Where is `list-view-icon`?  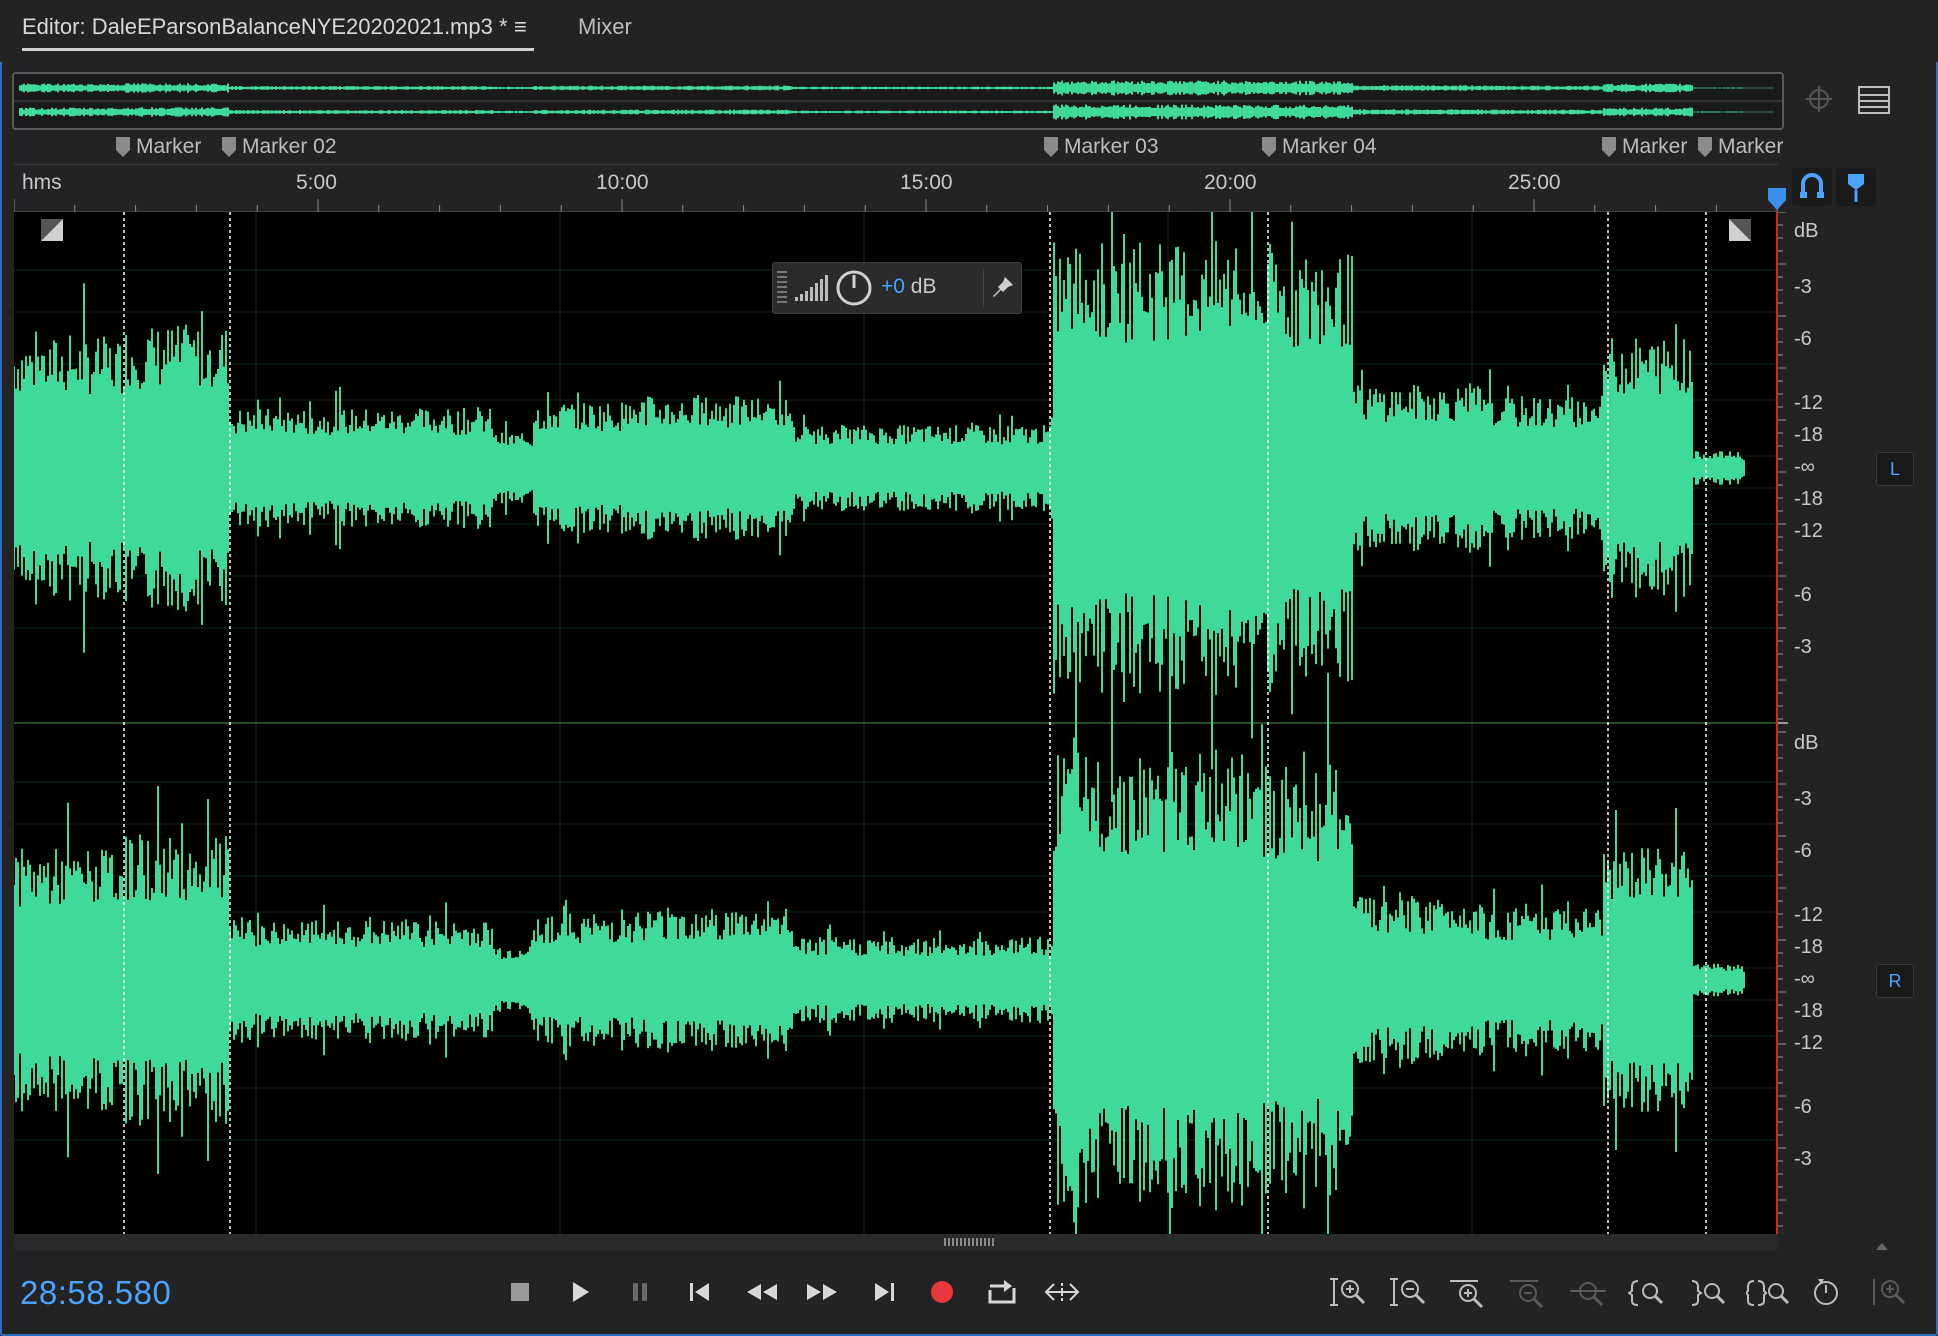 list-view-icon is located at coordinates (1874, 100).